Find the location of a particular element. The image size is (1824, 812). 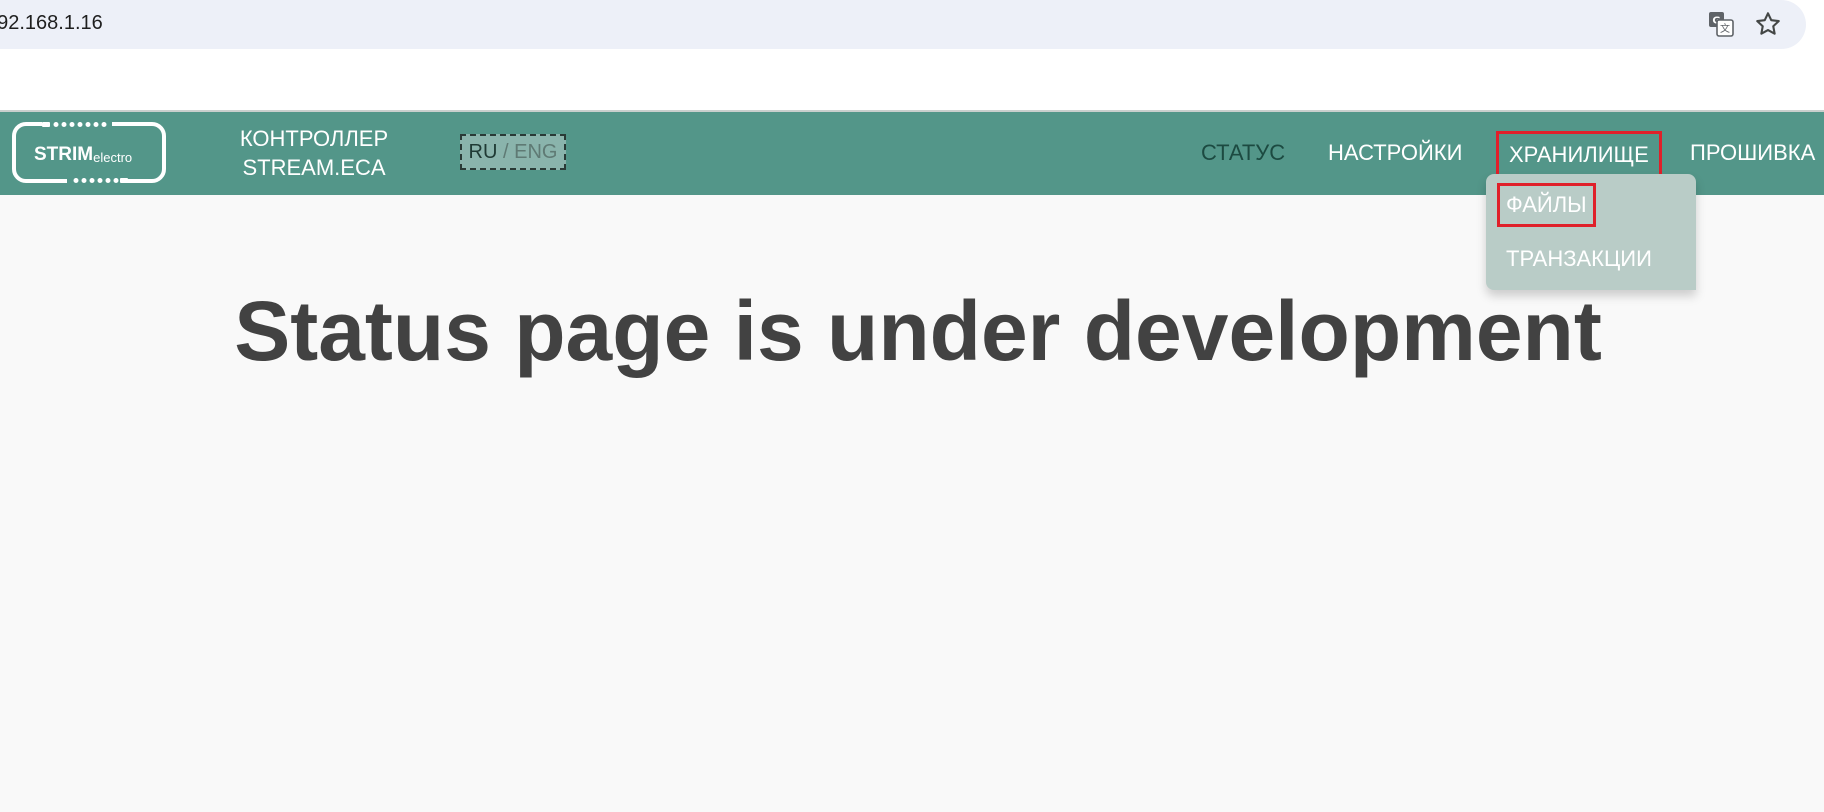

storage-dropdown: ФАЙЛЫ ТРАНЗАКЦИИ is located at coordinates (1591, 232).